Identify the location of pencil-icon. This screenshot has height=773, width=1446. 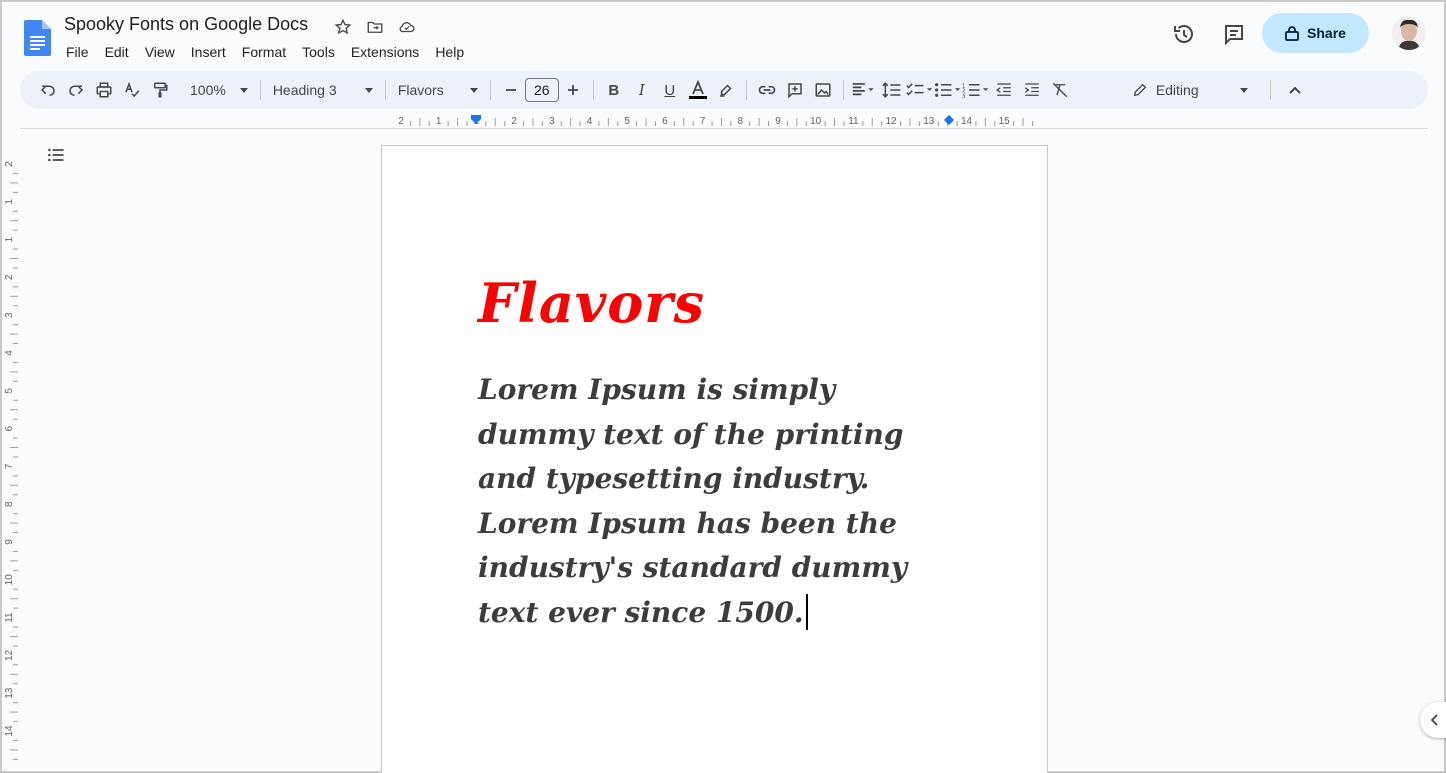
(1140, 90).